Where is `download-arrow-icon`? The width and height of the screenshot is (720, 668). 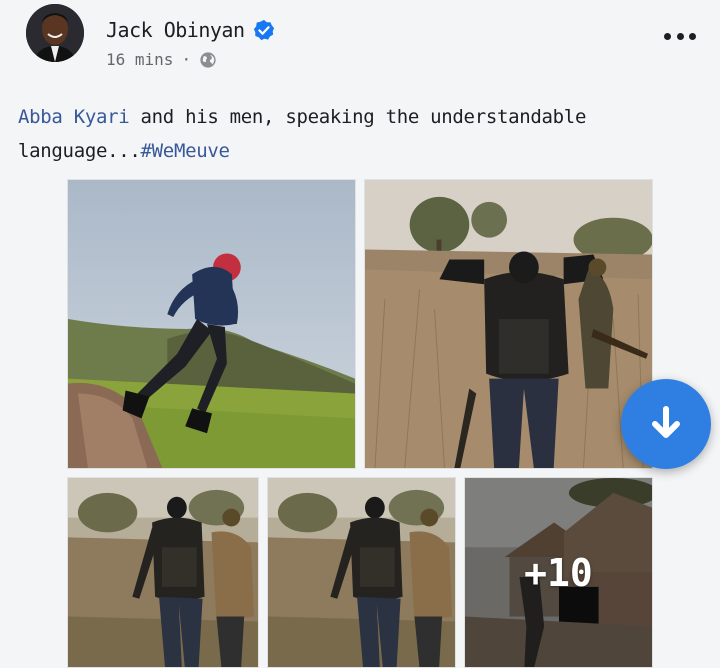
download-arrow-icon is located at coordinates (666, 422).